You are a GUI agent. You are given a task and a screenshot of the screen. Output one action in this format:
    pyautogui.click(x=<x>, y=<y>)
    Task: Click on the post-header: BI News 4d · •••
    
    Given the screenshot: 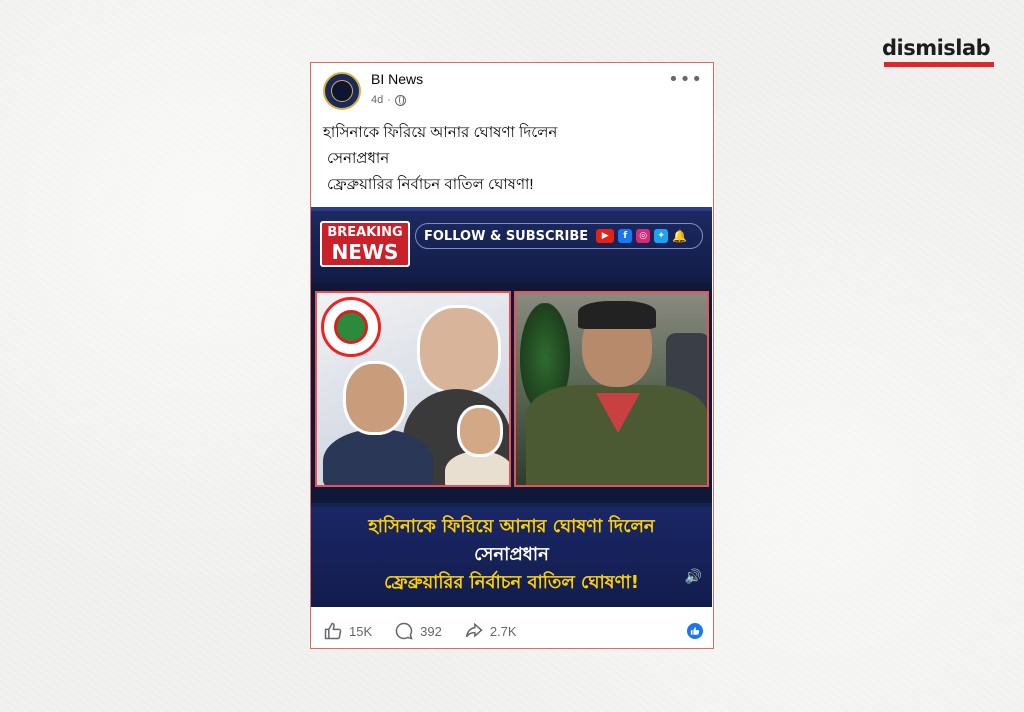 What is the action you would take?
    pyautogui.click(x=512, y=89)
    